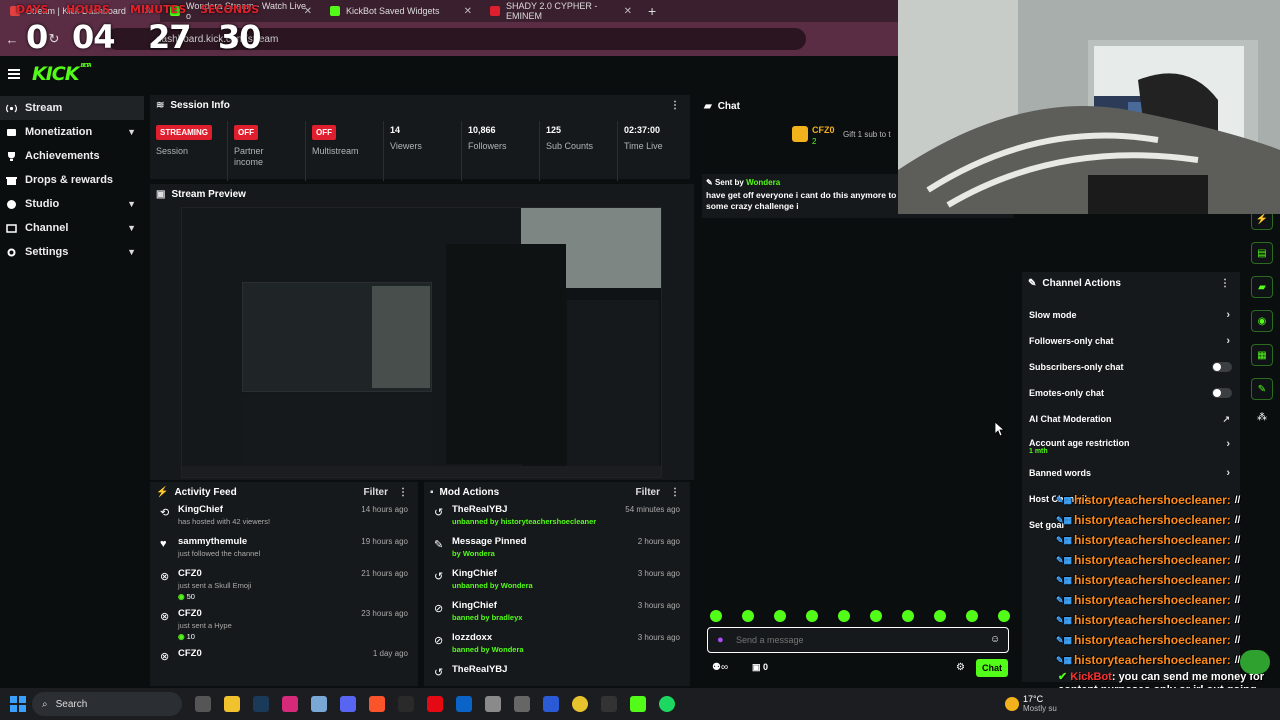  Describe the element at coordinates (995, 639) in the screenshot. I see `emoji-icon: ☺` at that location.